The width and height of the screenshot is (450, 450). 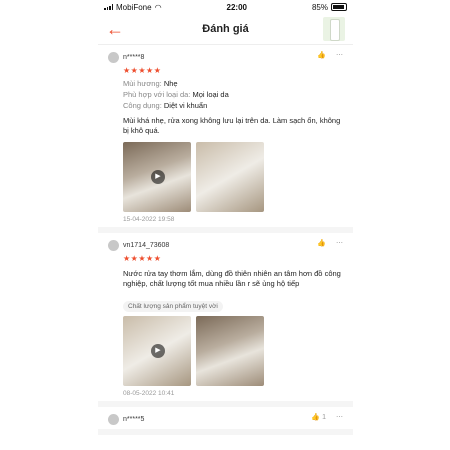 What do you see at coordinates (165, 105) in the screenshot?
I see `attribute-row: Công dụng: Diệt vi khuẩn` at bounding box center [165, 105].